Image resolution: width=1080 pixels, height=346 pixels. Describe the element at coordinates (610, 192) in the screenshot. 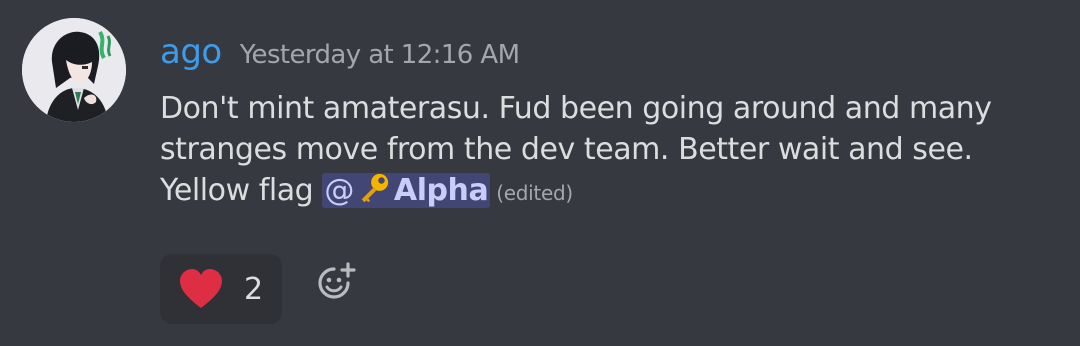

I see `message-line: Yellow flag @ Alpha (edited)` at that location.